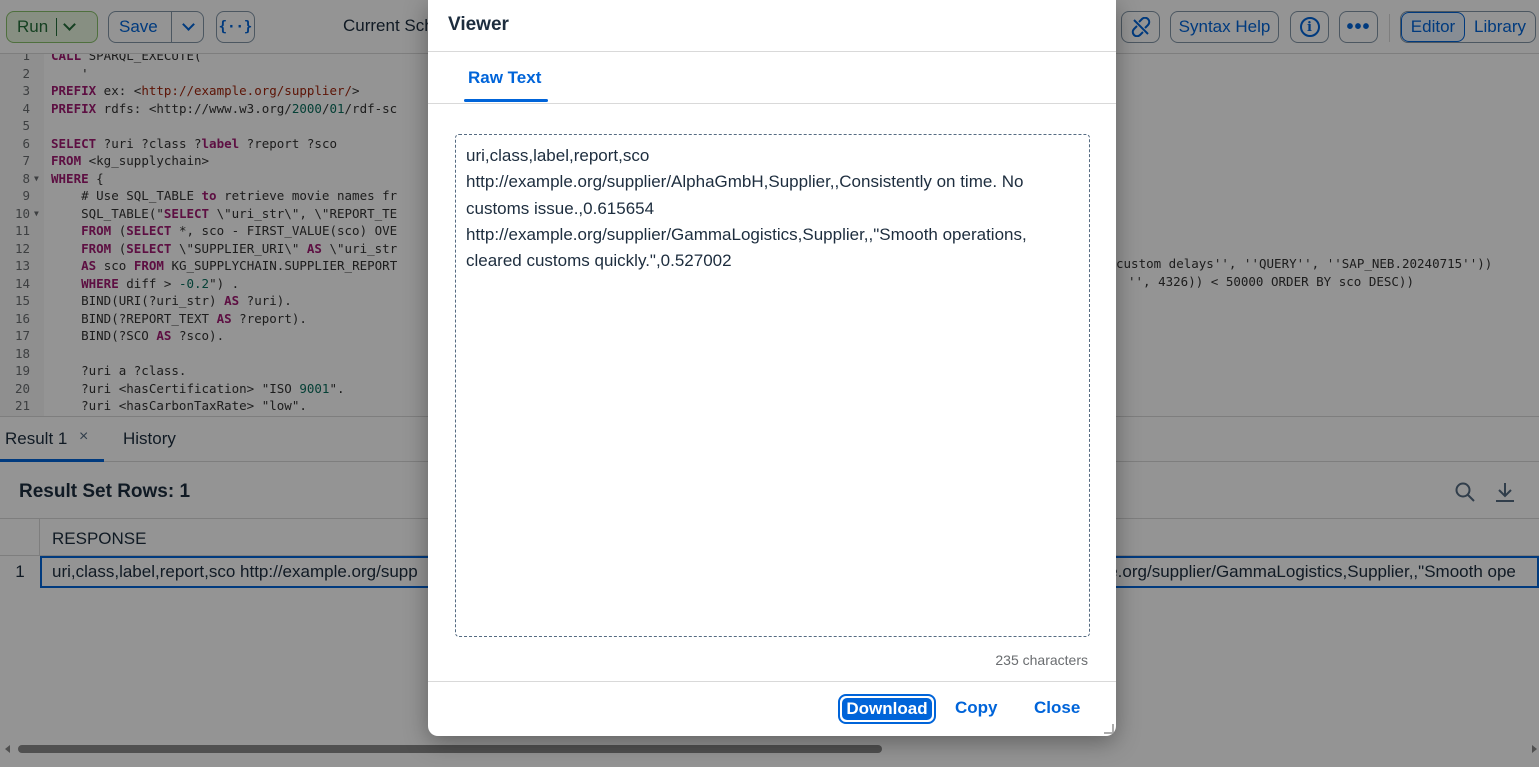  I want to click on tab-raw-text: Raw Text, so click(504, 78).